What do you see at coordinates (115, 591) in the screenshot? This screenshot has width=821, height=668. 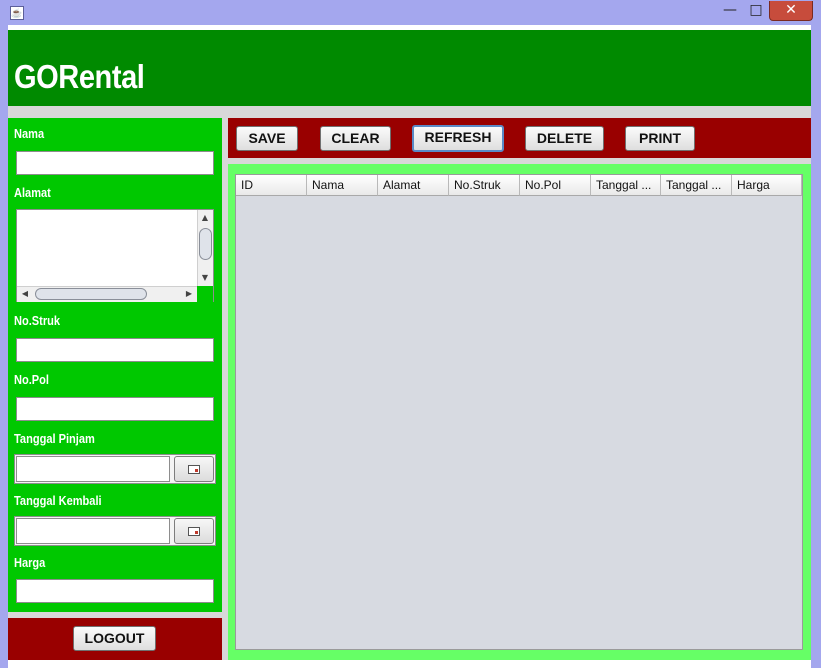 I see `harga-input` at bounding box center [115, 591].